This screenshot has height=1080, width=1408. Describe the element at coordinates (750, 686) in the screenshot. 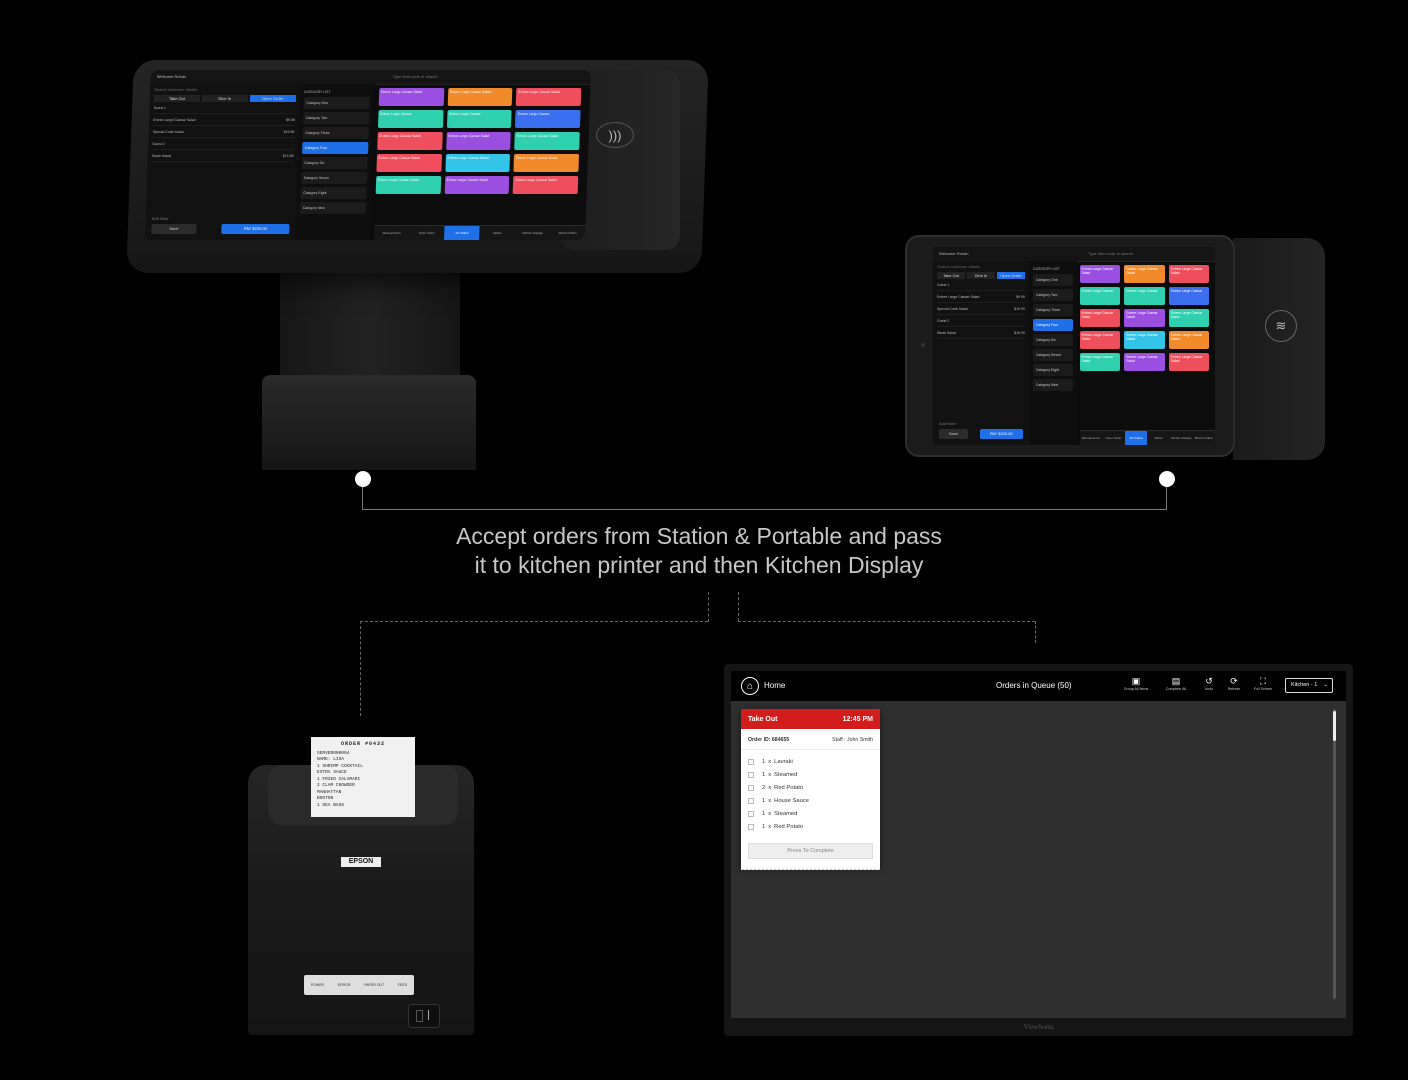

I see `home-icon: ⌂` at that location.